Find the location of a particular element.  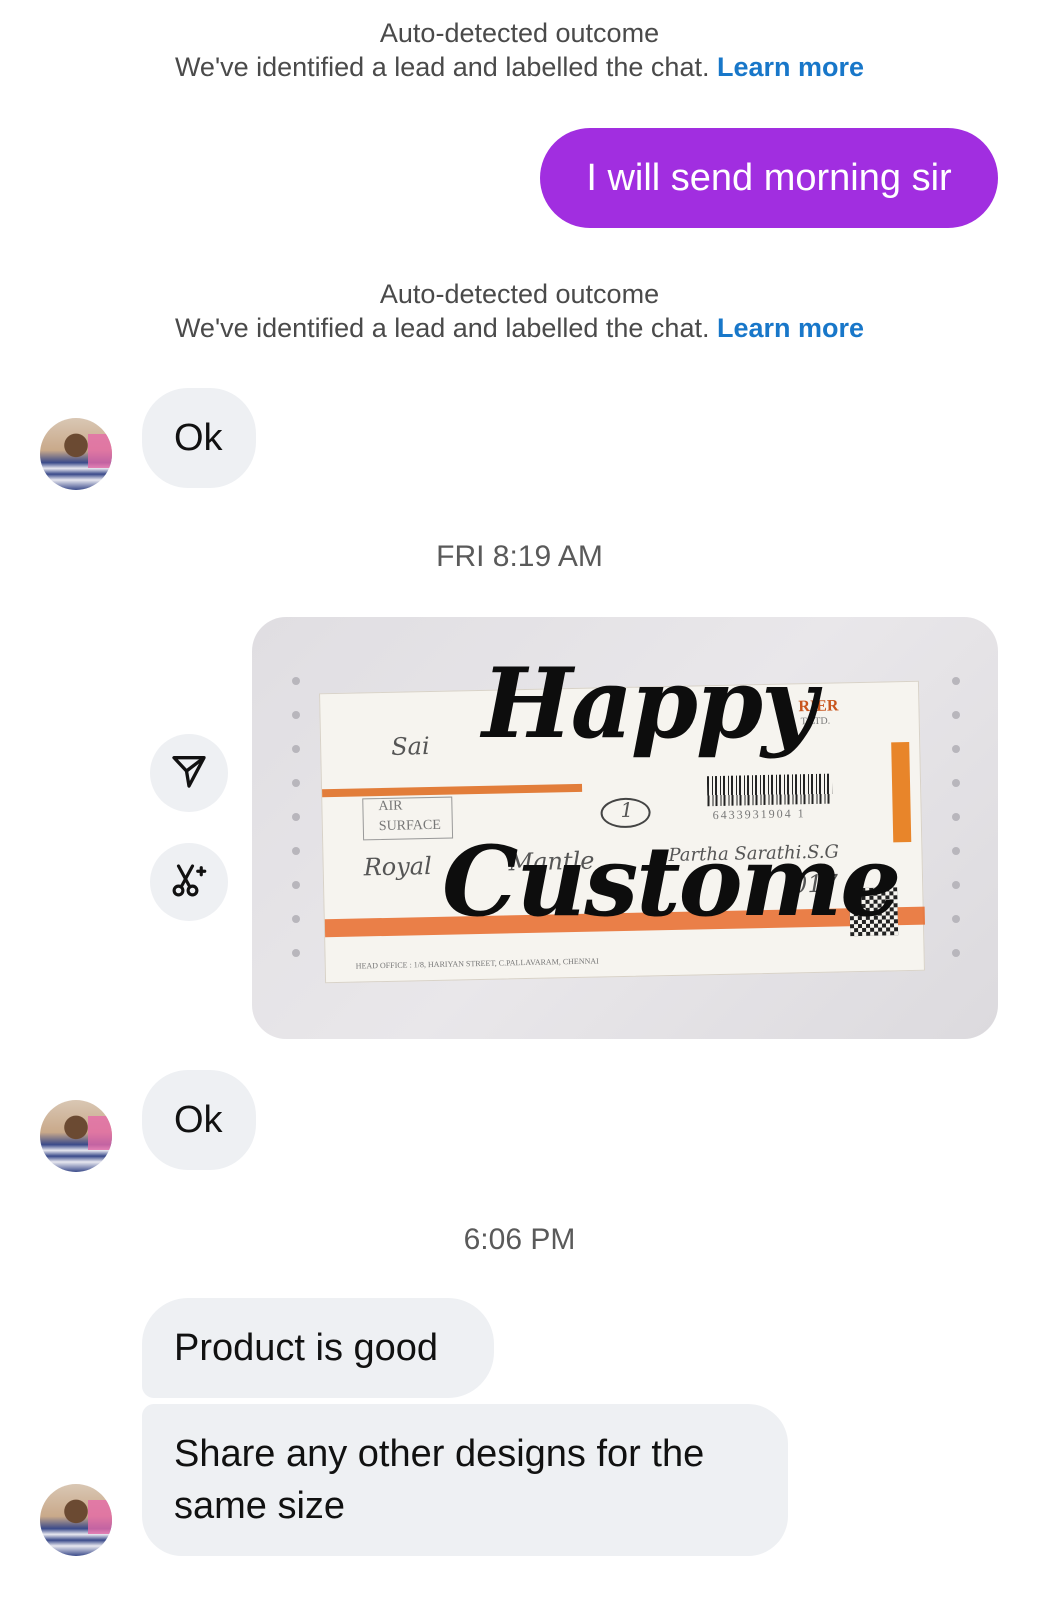

slip-handwriting: Sai is located at coordinates (410, 746).